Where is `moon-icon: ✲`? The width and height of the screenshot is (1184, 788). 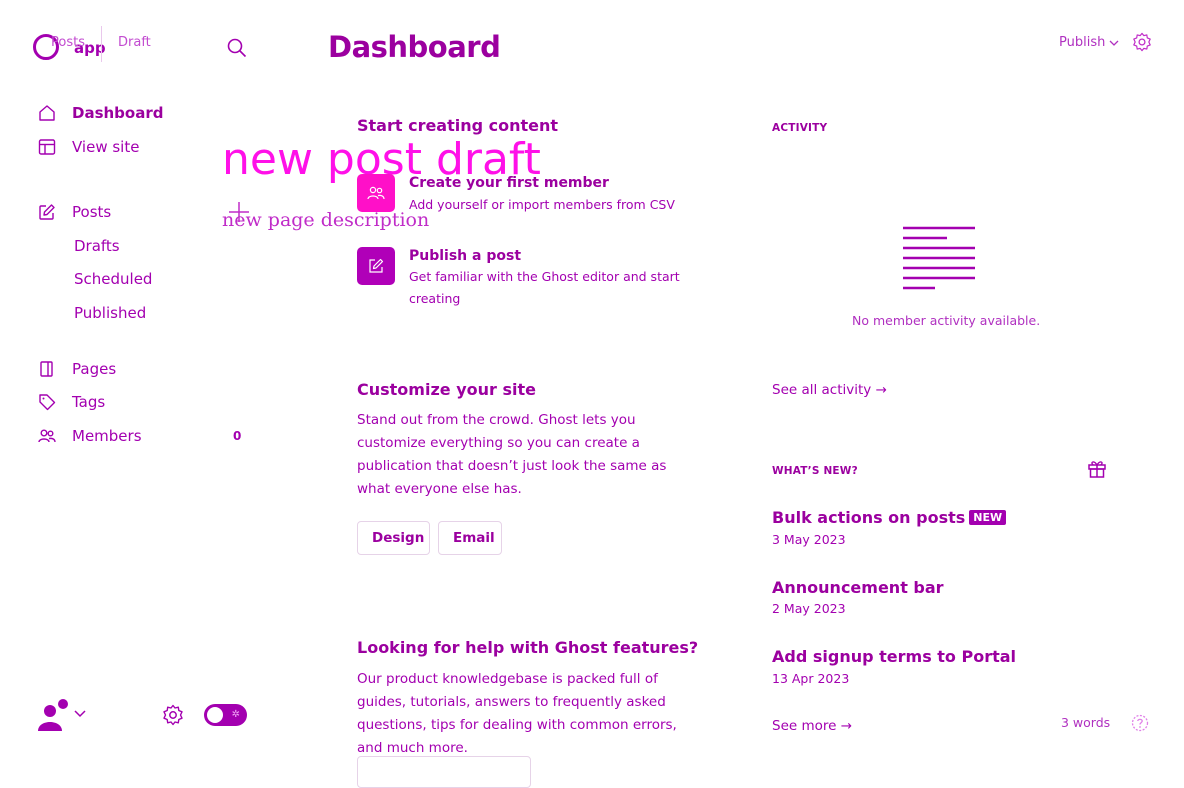 moon-icon: ✲ is located at coordinates (235, 714).